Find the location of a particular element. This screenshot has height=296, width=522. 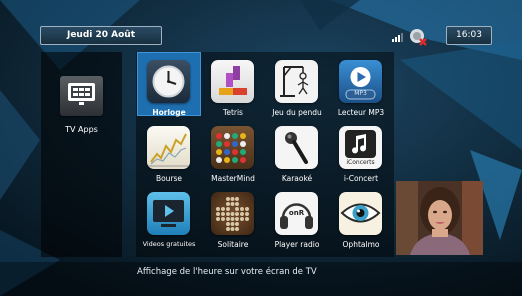

app-label: Solitaire is located at coordinates (233, 244).